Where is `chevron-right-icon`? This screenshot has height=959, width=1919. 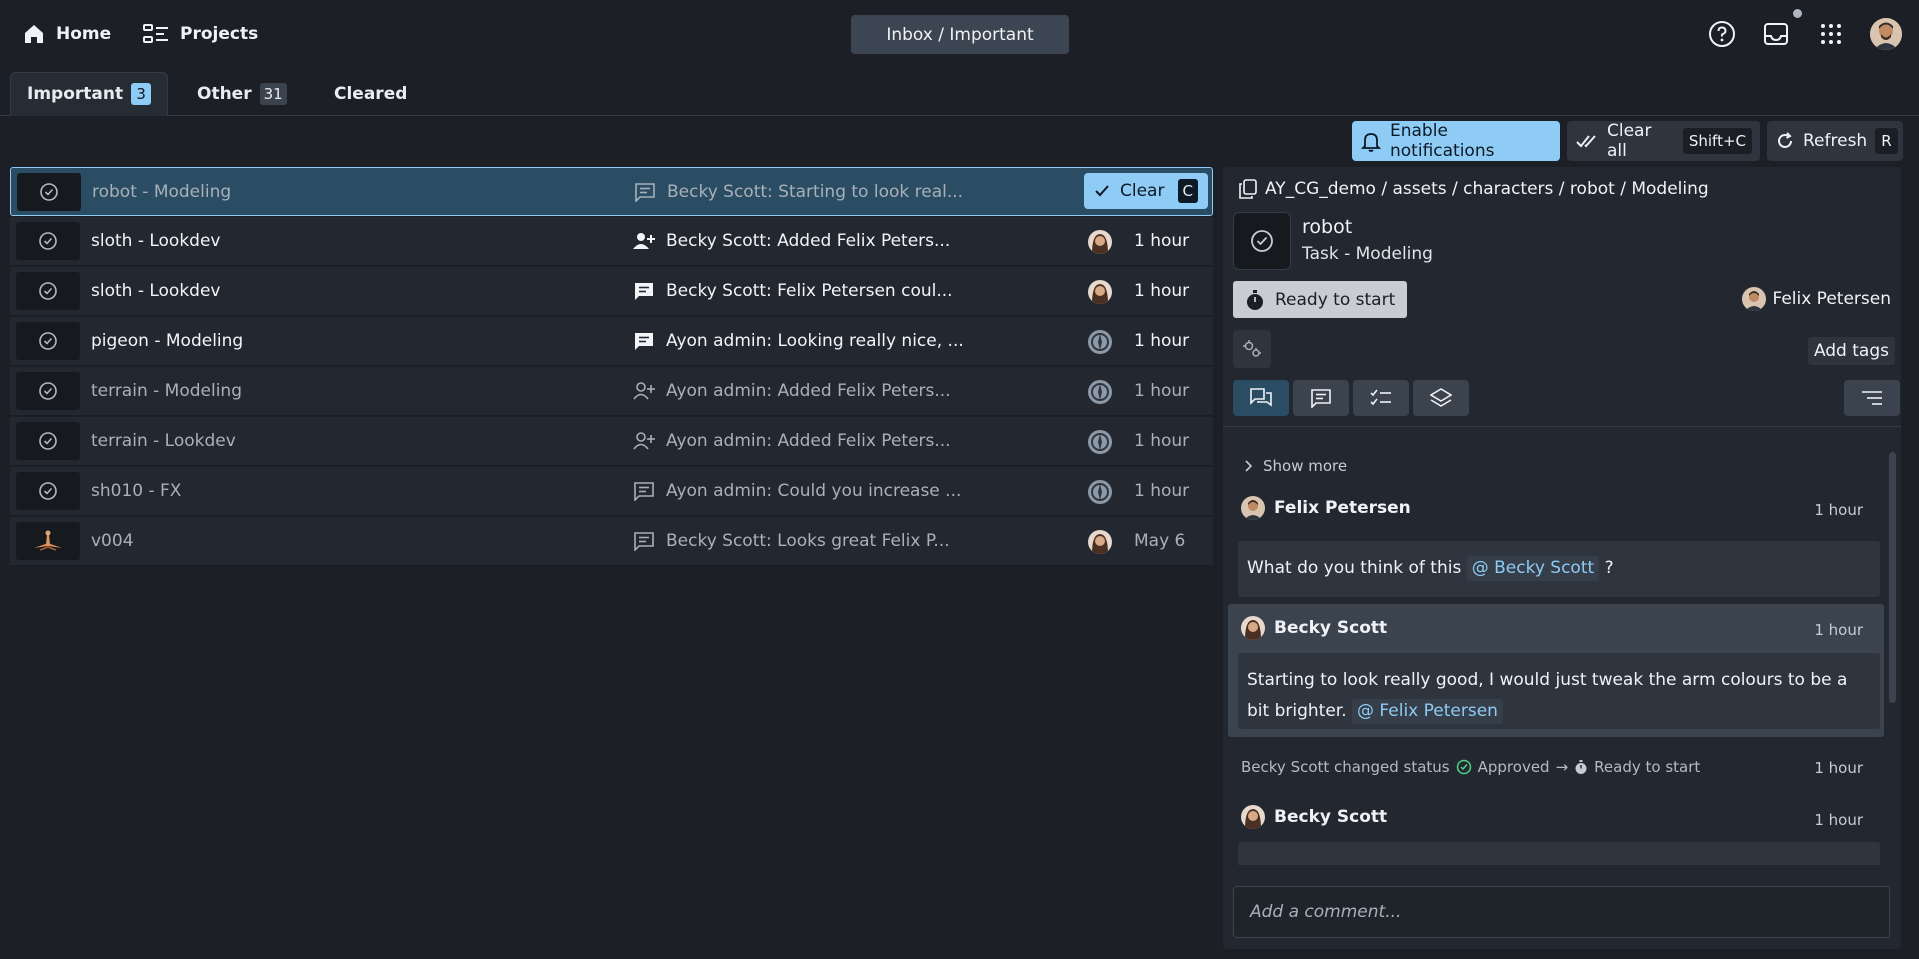
chevron-right-icon is located at coordinates (1249, 466).